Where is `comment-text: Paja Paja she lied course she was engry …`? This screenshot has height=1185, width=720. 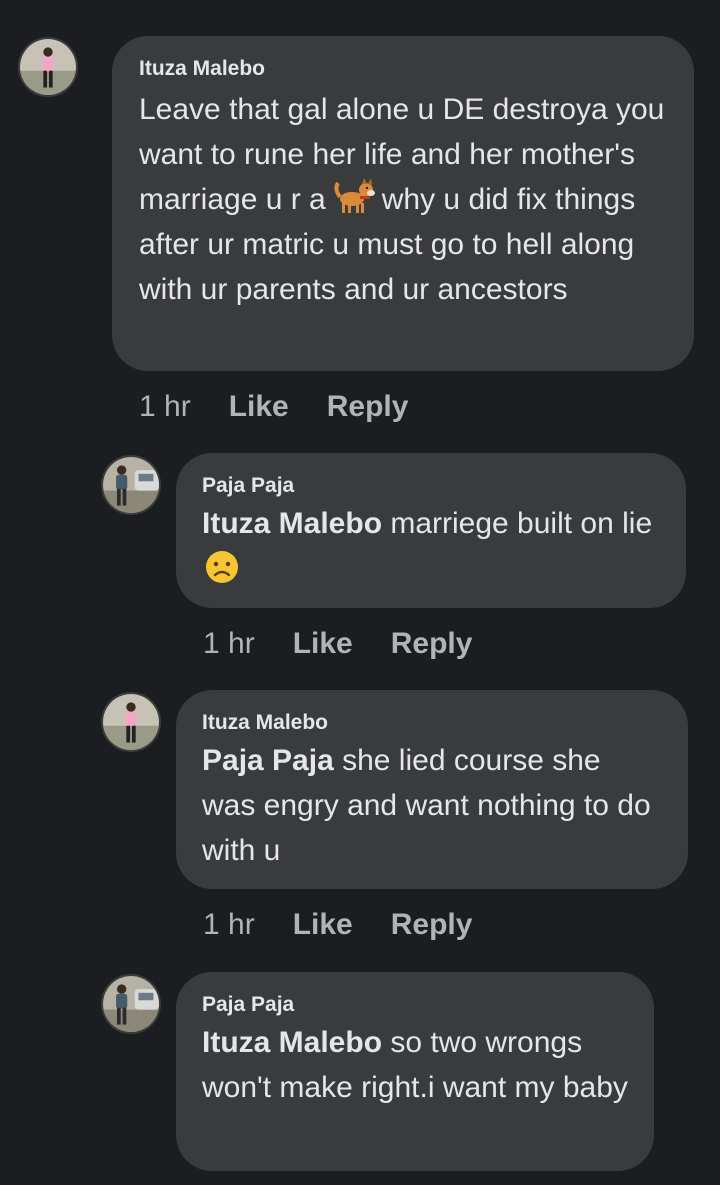
comment-text: Paja Paja she lied course she was engry … is located at coordinates (432, 805).